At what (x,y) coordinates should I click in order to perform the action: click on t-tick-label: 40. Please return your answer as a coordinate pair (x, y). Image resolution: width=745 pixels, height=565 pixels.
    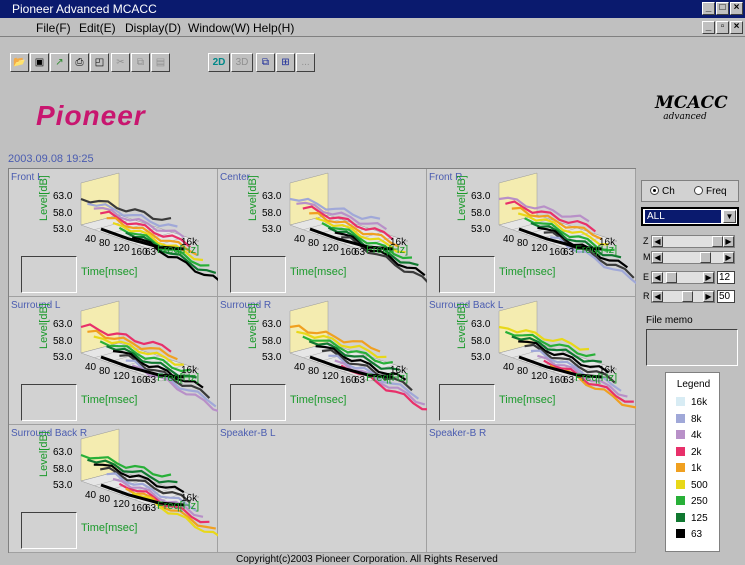
    Looking at the image, I should click on (91, 367).